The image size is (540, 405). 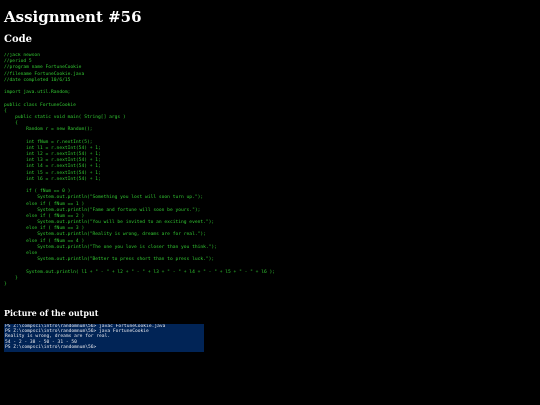 What do you see at coordinates (73, 17) in the screenshot?
I see `page-title: Assignment #56` at bounding box center [73, 17].